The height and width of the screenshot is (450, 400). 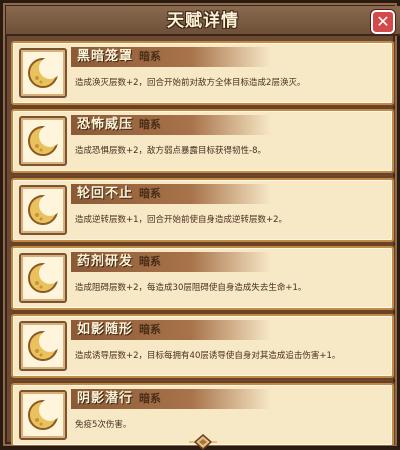 What do you see at coordinates (208, 356) in the screenshot?
I see `talent-description: 造成诱导层数+2，目标每拥有40层诱导使自身对其造成追击伤害+1。` at bounding box center [208, 356].